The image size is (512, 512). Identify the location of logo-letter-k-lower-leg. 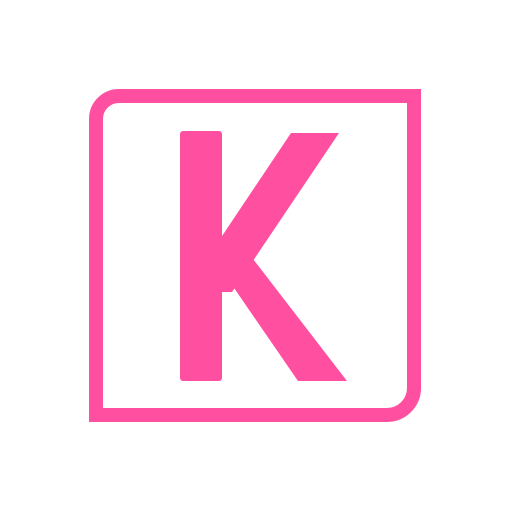
(289, 318).